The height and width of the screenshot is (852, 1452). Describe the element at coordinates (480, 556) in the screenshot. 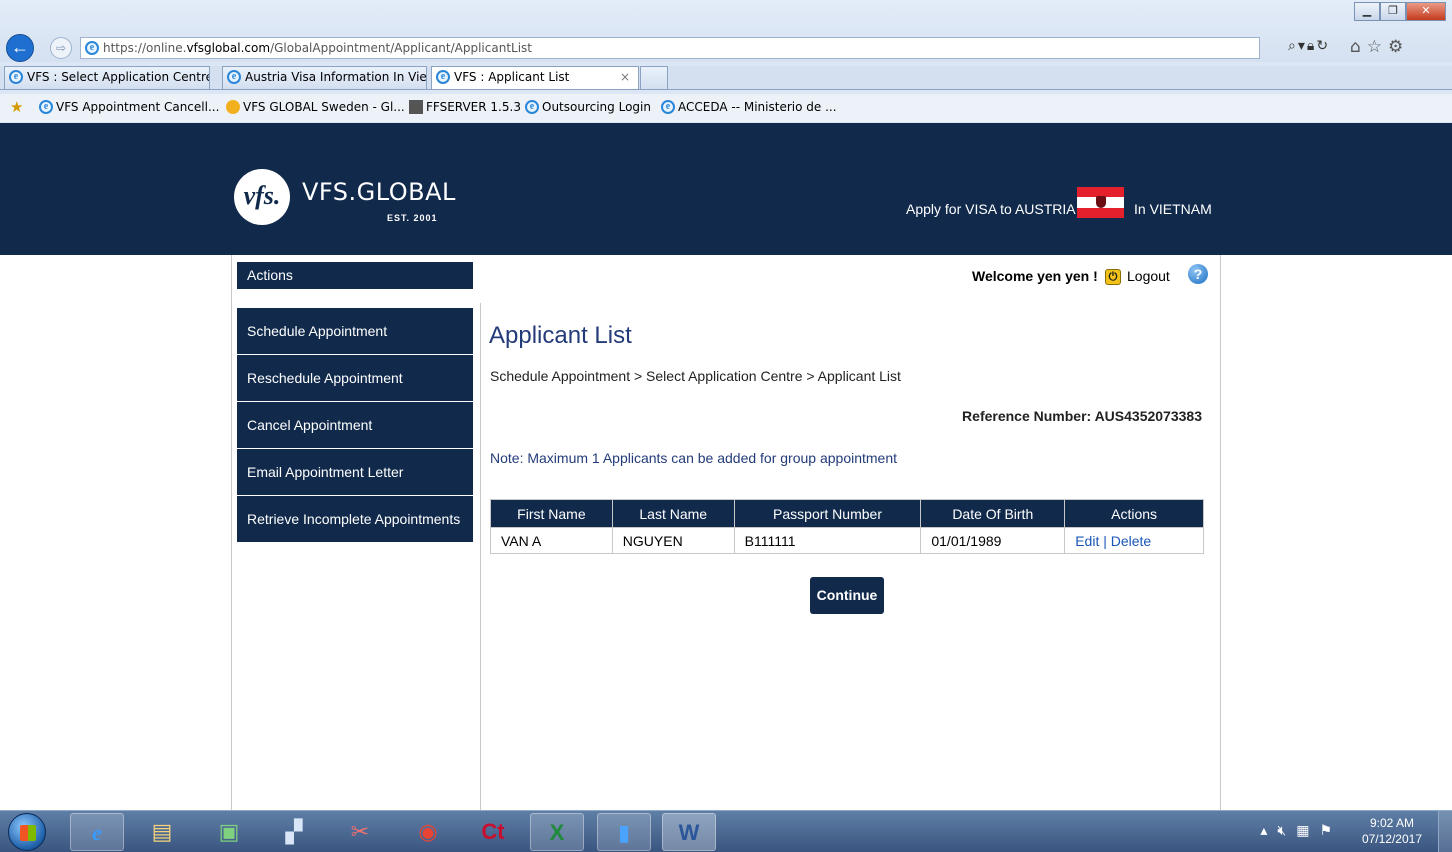

I see `sidebar-divider` at that location.